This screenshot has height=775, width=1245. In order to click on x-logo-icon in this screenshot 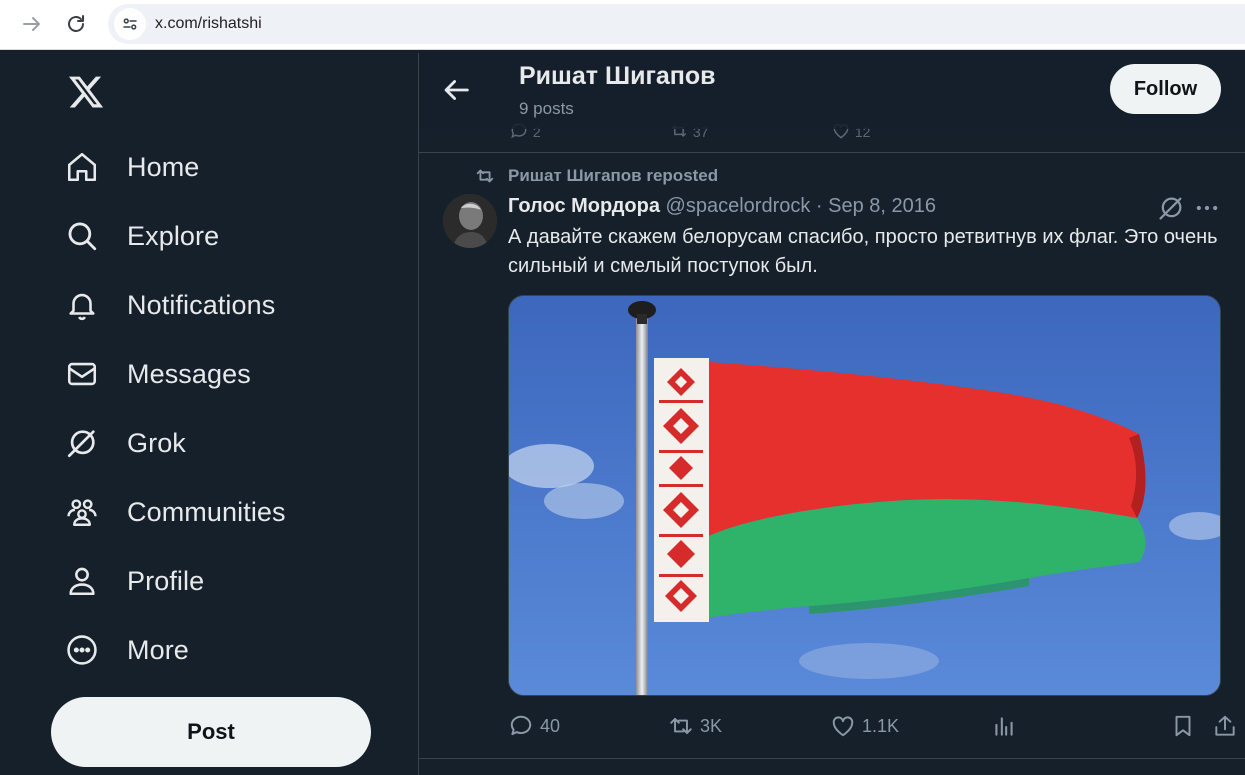, I will do `click(86, 92)`.